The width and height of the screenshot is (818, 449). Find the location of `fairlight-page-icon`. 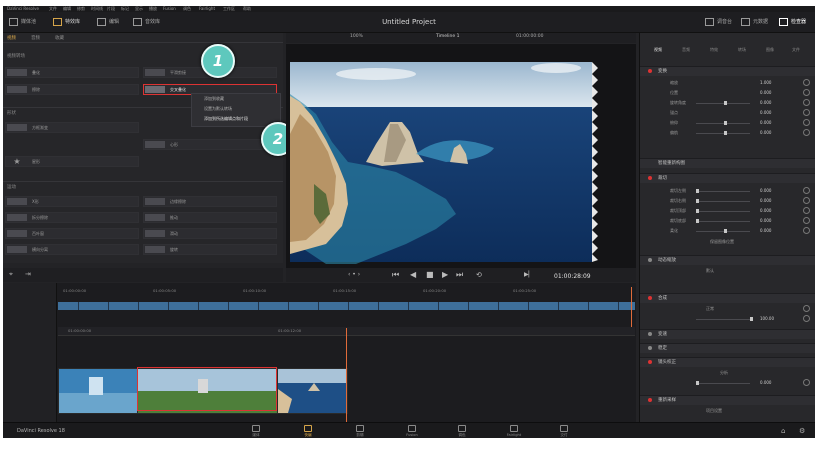

fairlight-page-icon is located at coordinates (514, 428).